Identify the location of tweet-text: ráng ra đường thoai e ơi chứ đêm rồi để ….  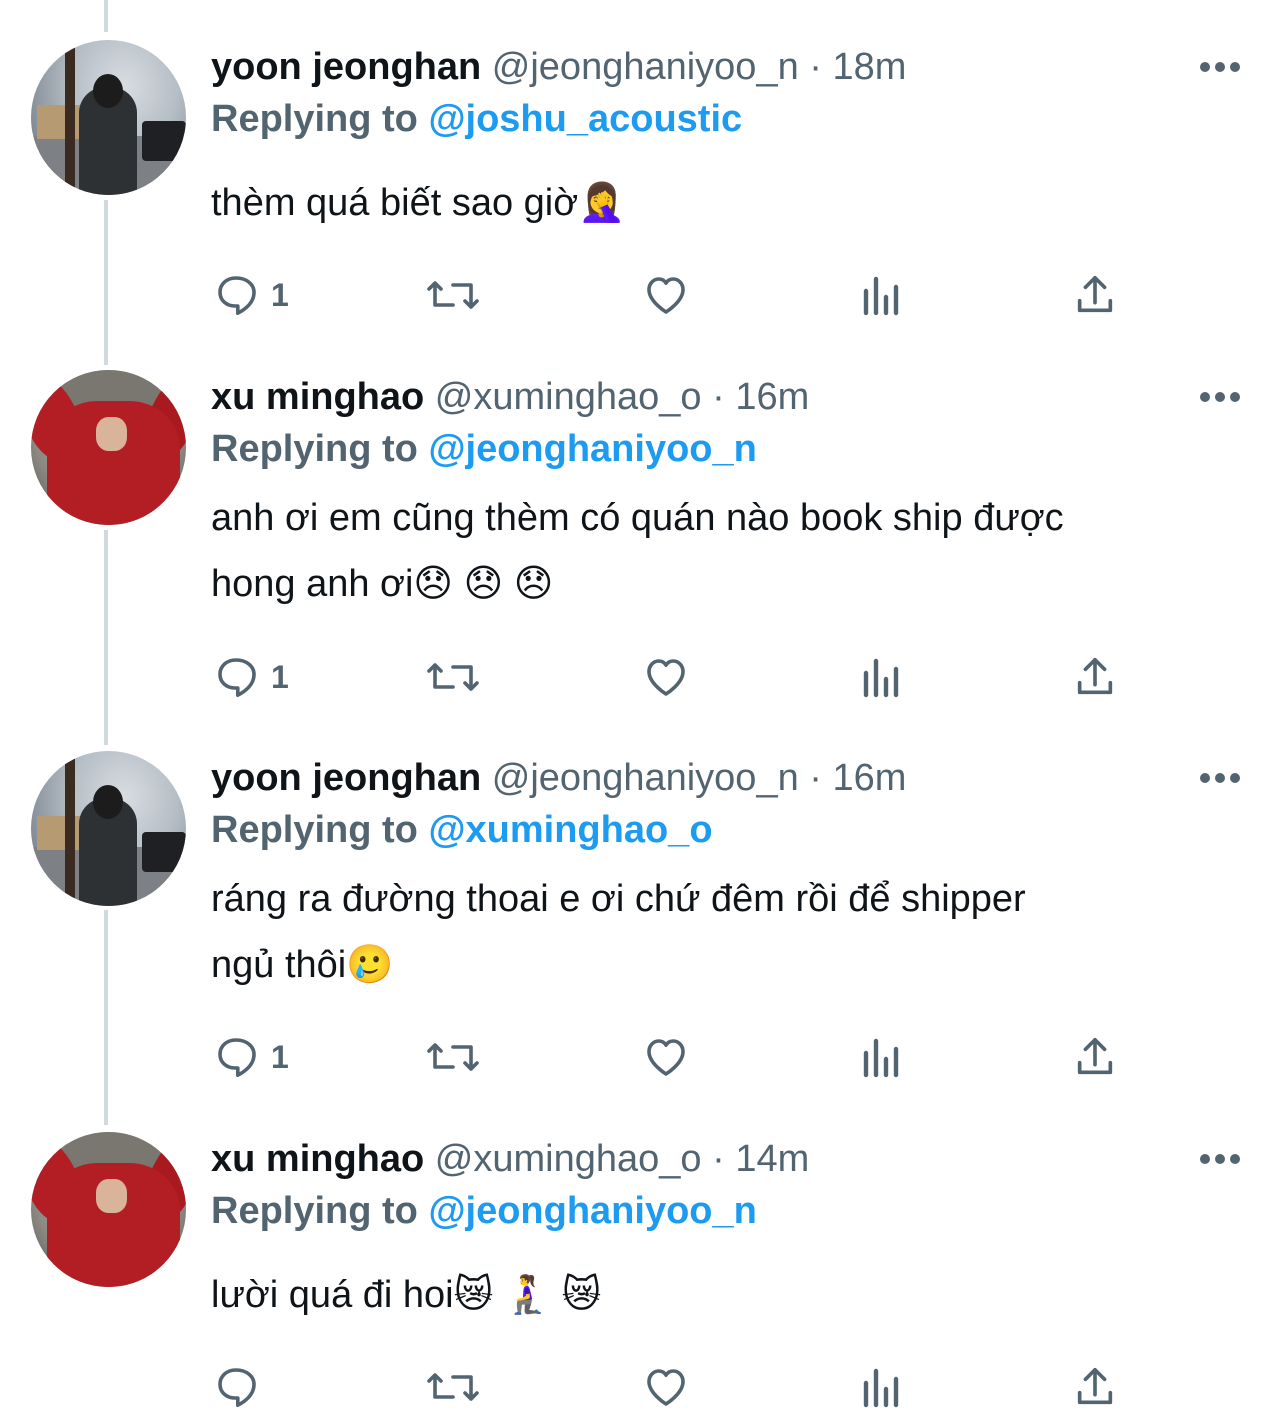
(731, 932).